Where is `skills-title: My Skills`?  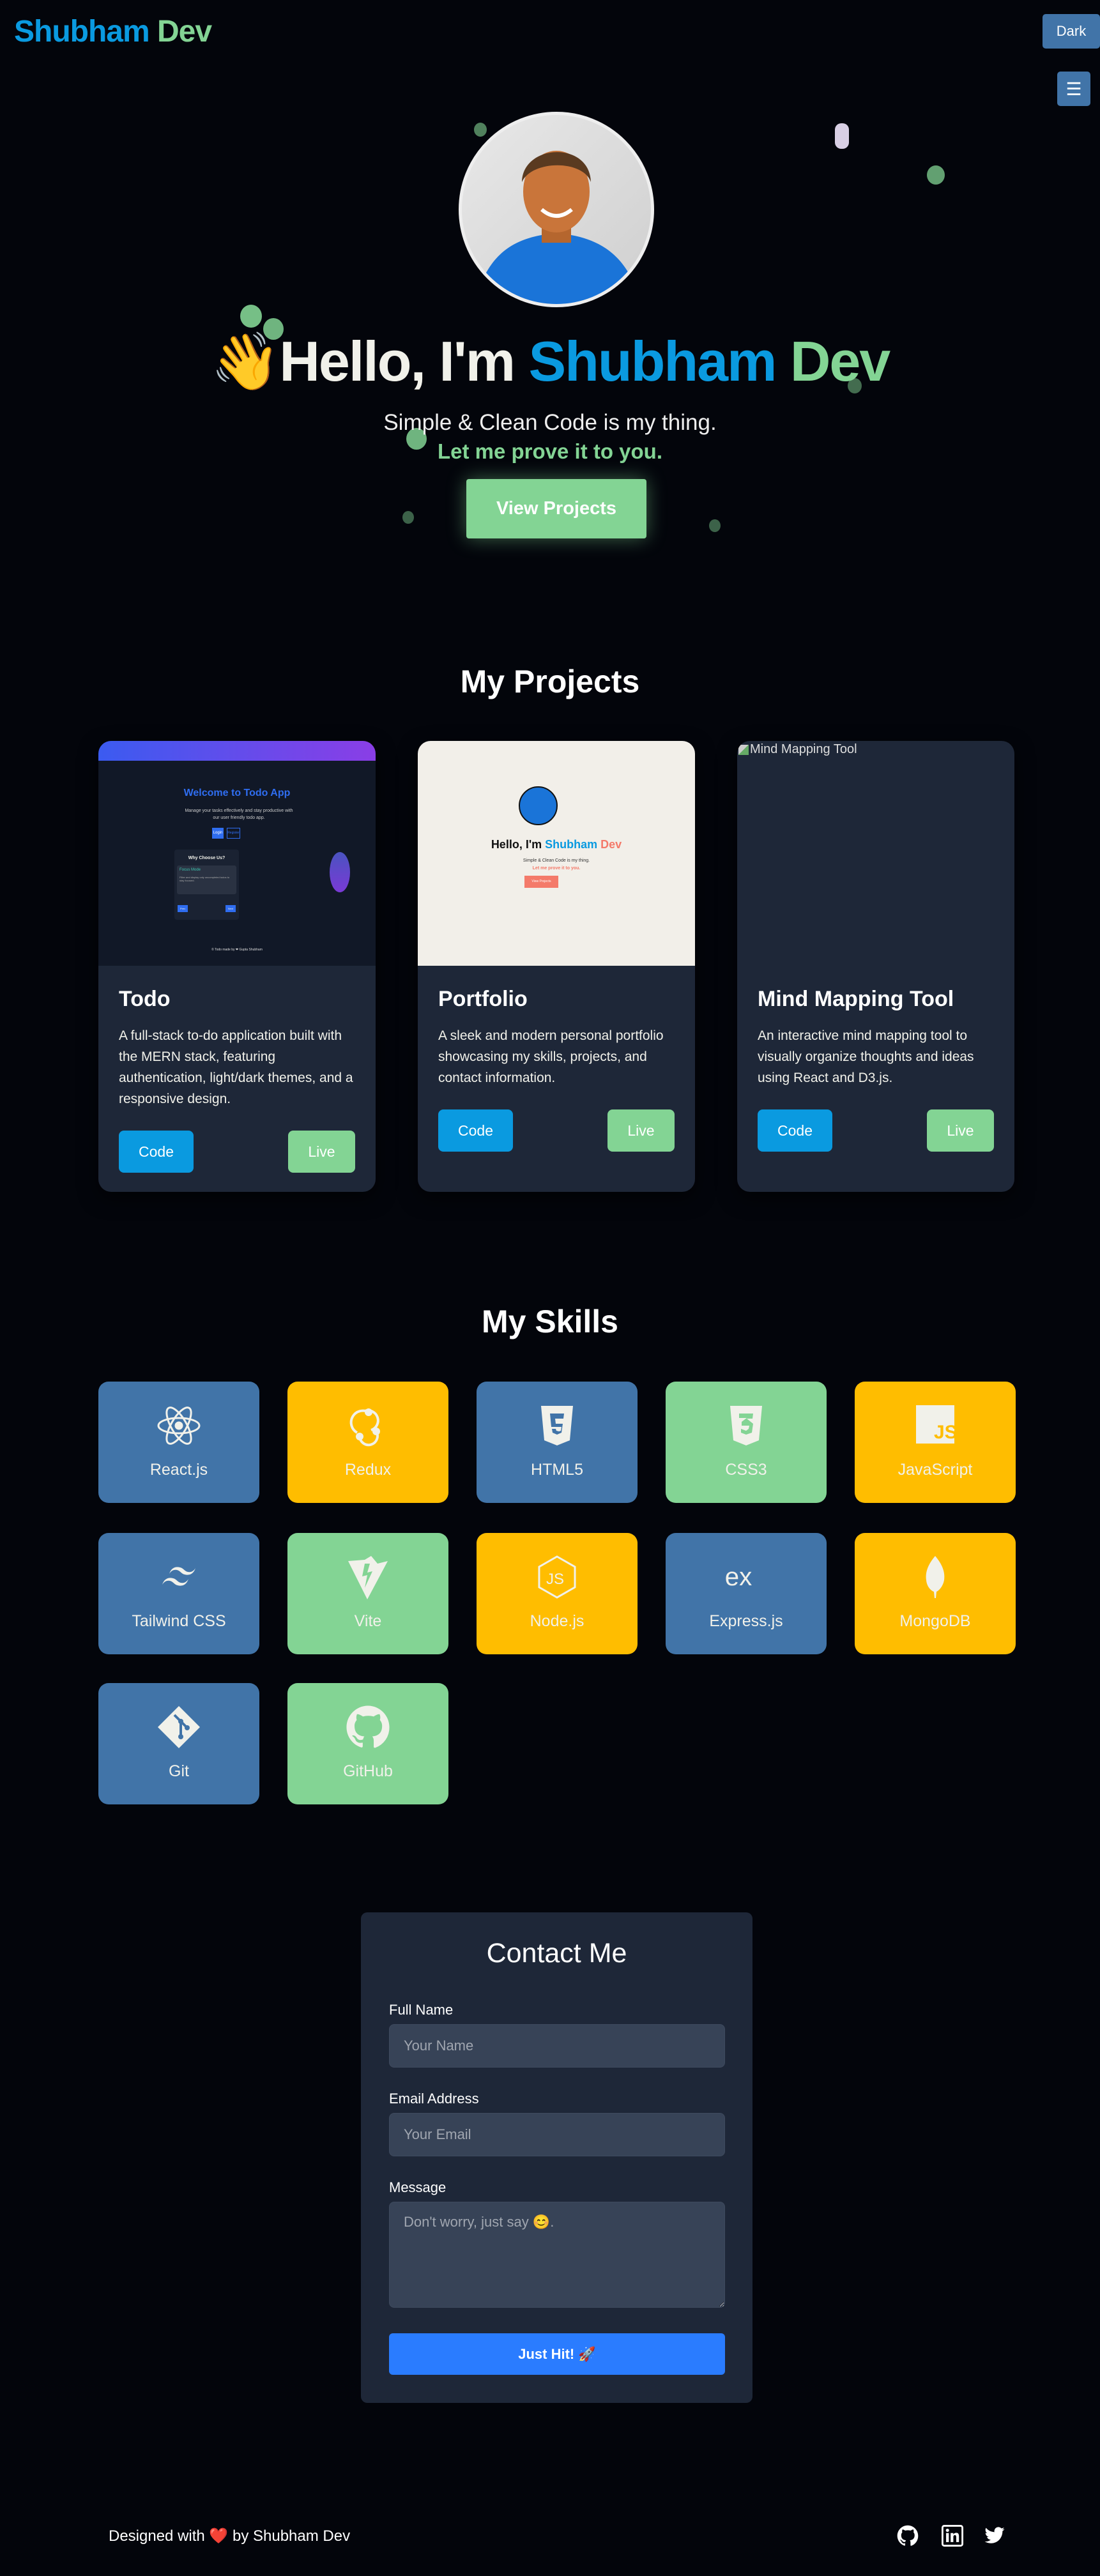
skills-title: My Skills is located at coordinates (550, 1321).